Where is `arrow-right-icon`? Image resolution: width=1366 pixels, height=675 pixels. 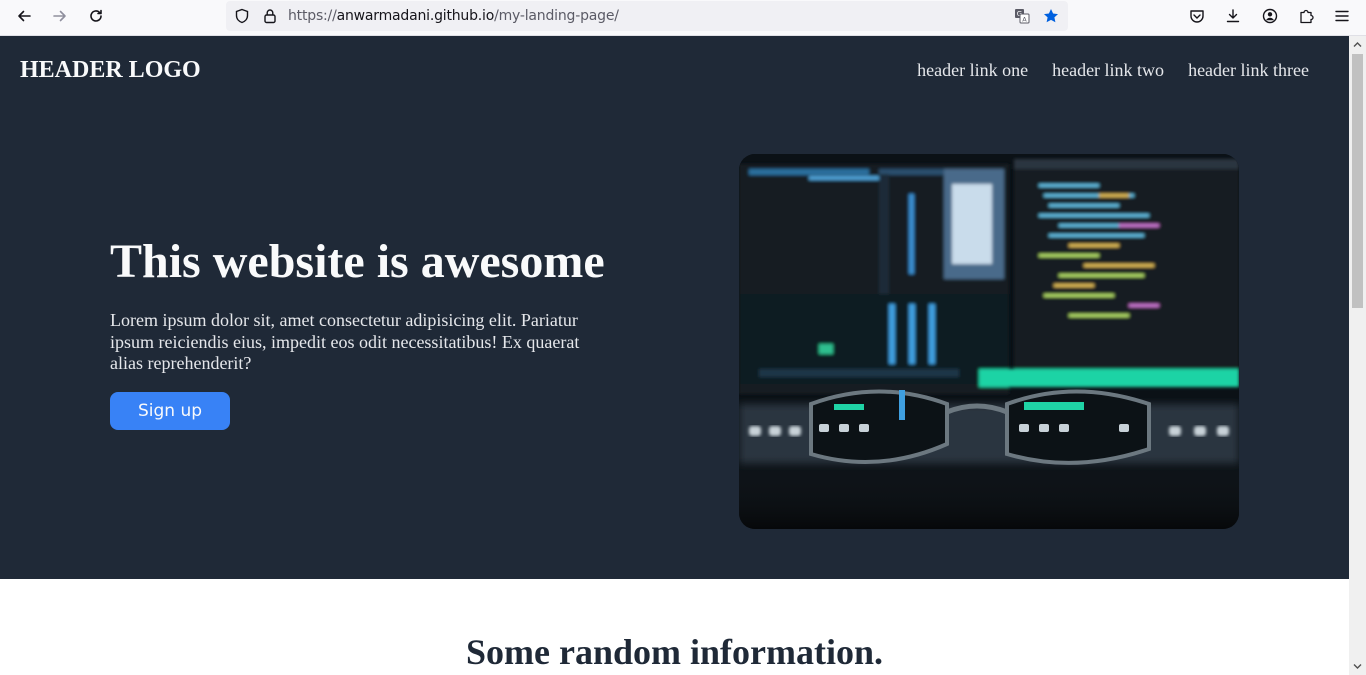
arrow-right-icon is located at coordinates (59, 16).